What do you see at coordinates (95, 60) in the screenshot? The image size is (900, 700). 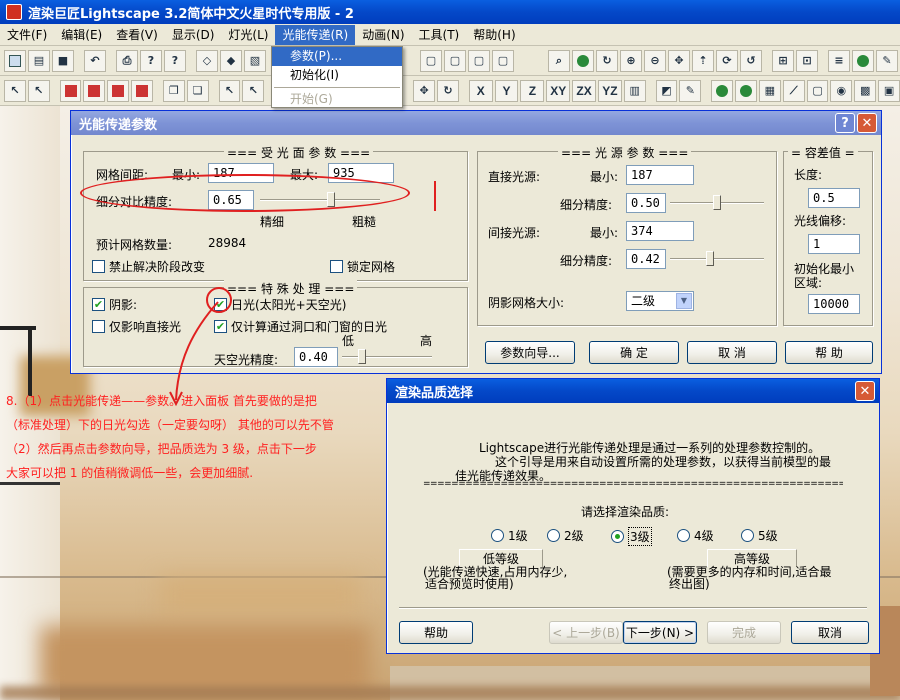 I see `undo-icon: ↶` at bounding box center [95, 60].